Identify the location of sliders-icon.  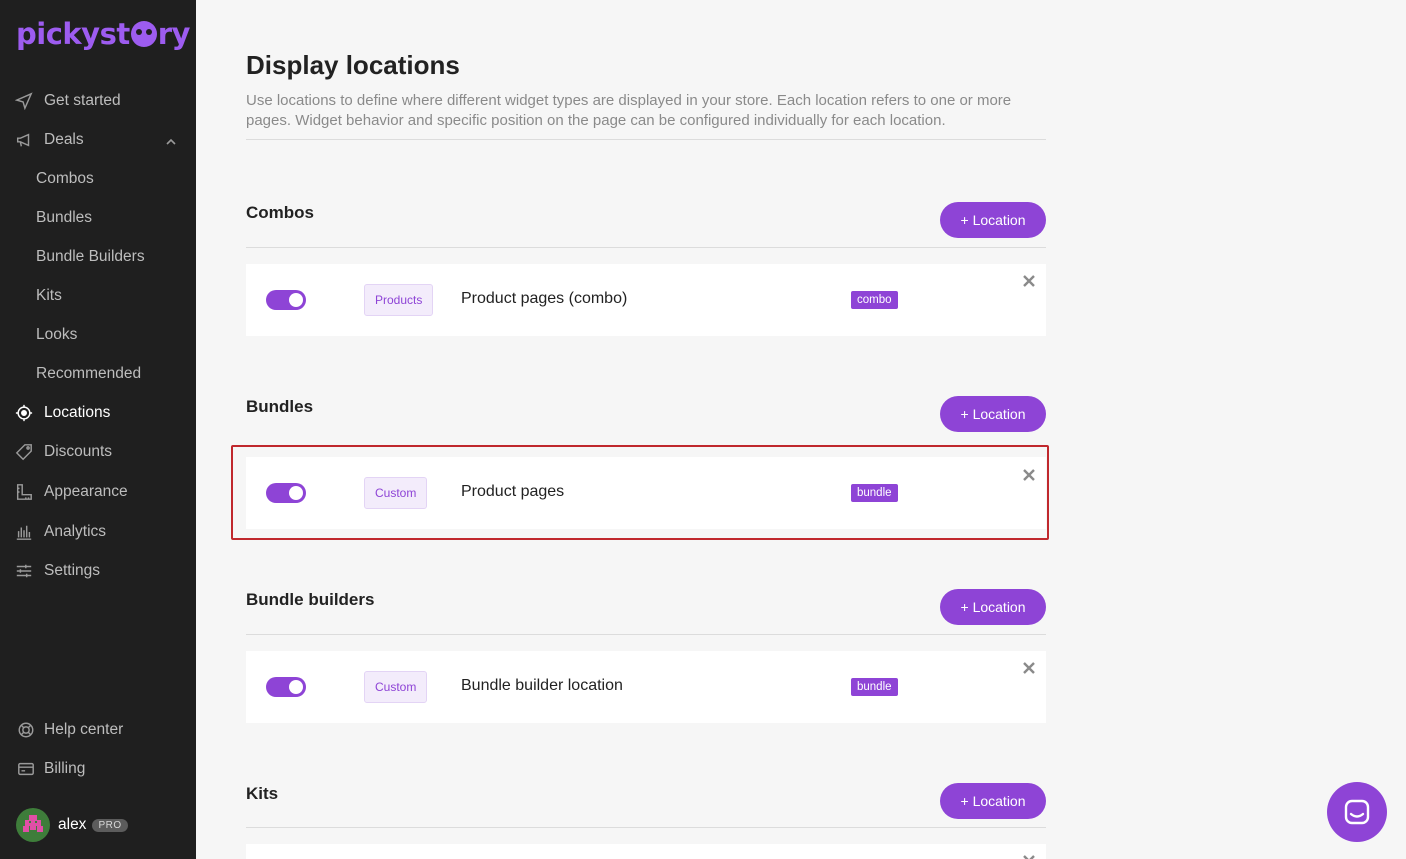
(24, 571).